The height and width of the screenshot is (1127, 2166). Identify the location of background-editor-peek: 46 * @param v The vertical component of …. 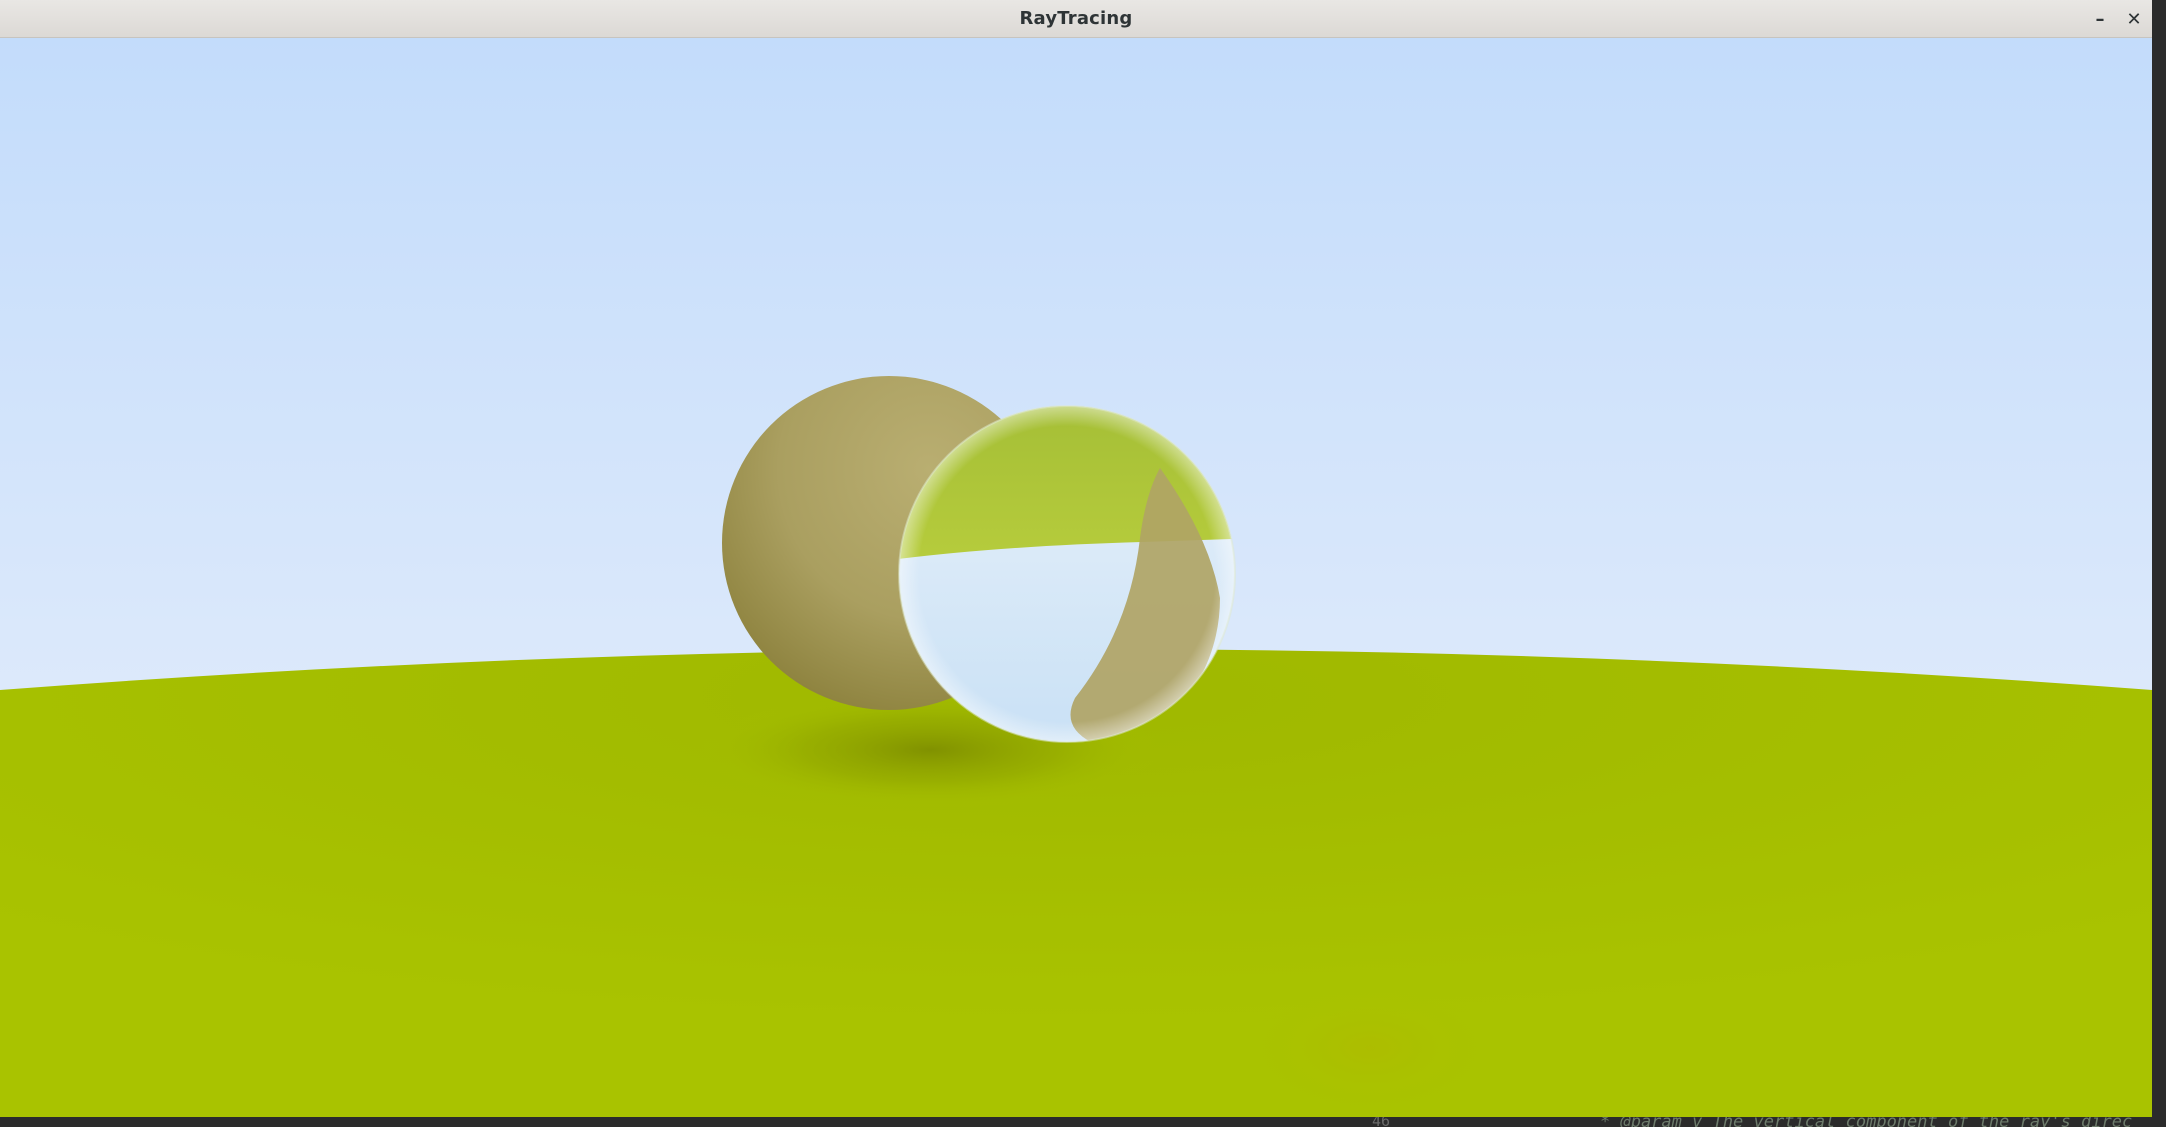
(1083, 1122).